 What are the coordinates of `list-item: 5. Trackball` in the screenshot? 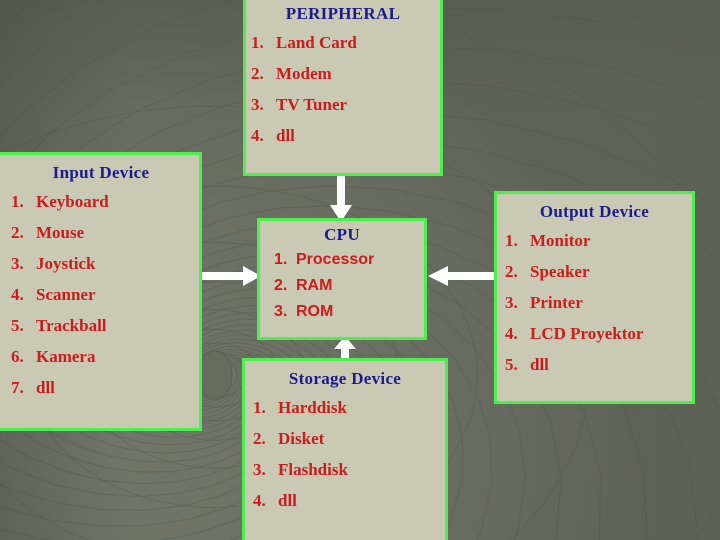 It's located at (105, 326).